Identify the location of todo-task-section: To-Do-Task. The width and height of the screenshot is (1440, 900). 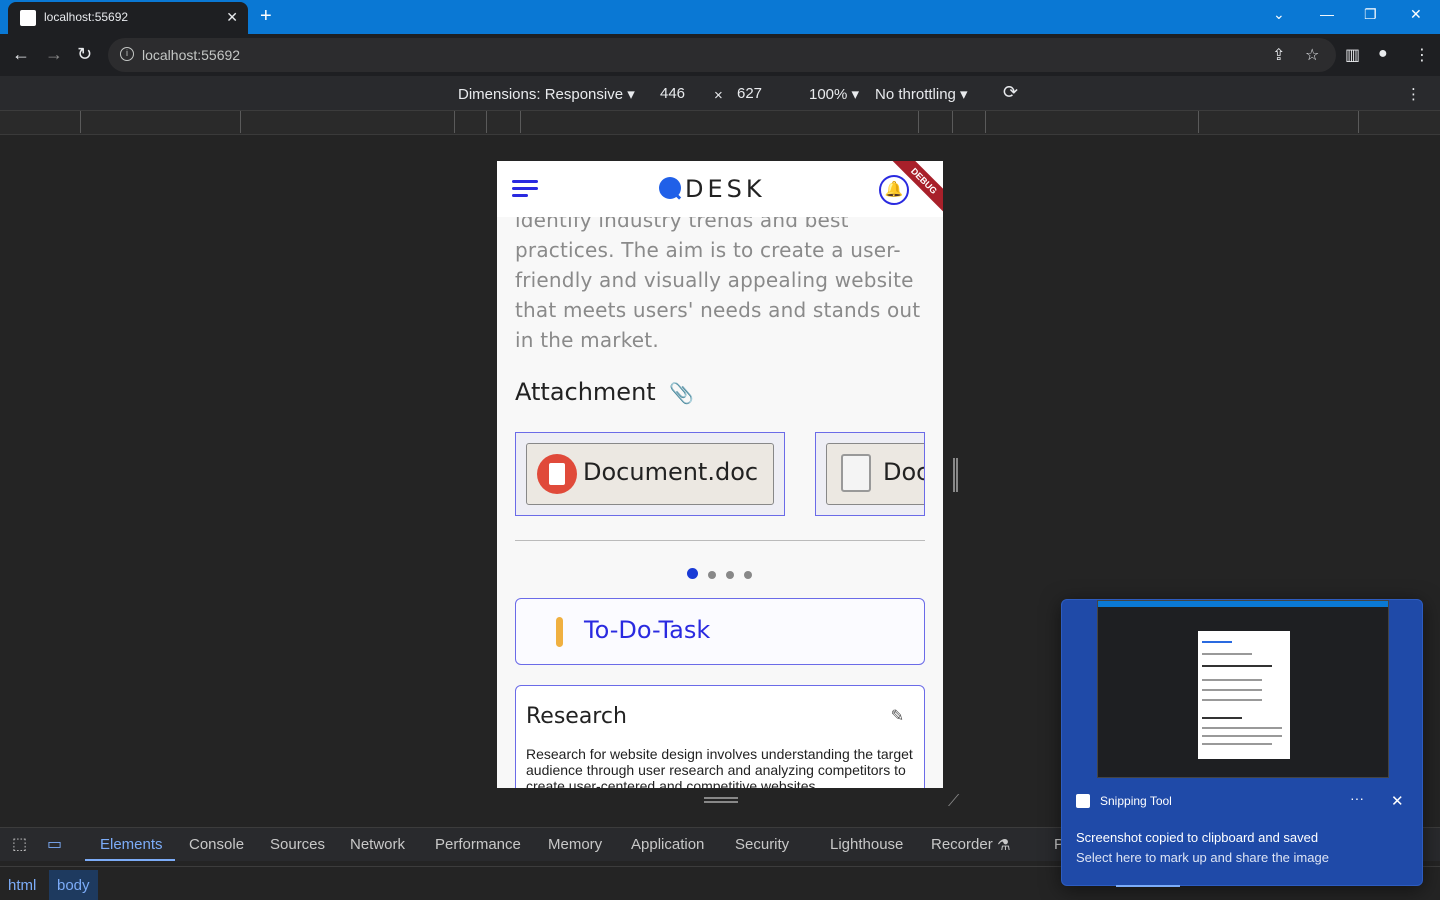
(720, 631).